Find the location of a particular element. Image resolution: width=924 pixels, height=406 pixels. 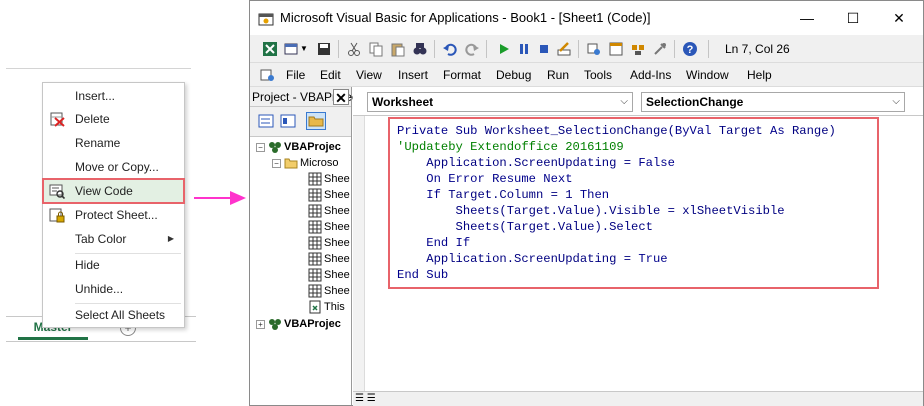

help-icon: ? is located at coordinates (690, 49).